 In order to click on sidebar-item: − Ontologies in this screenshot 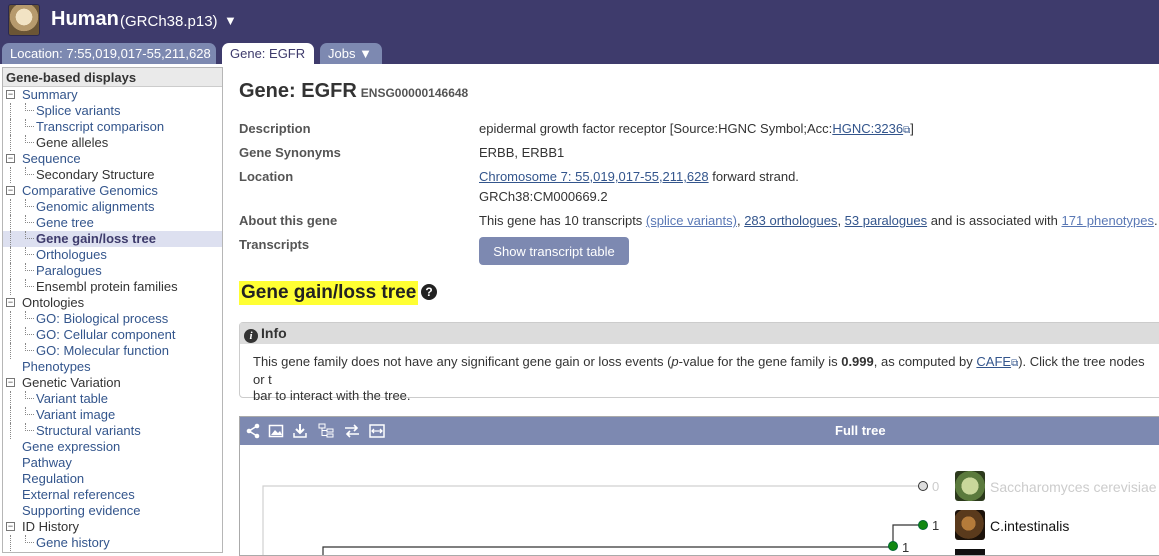, I will do `click(112, 303)`.